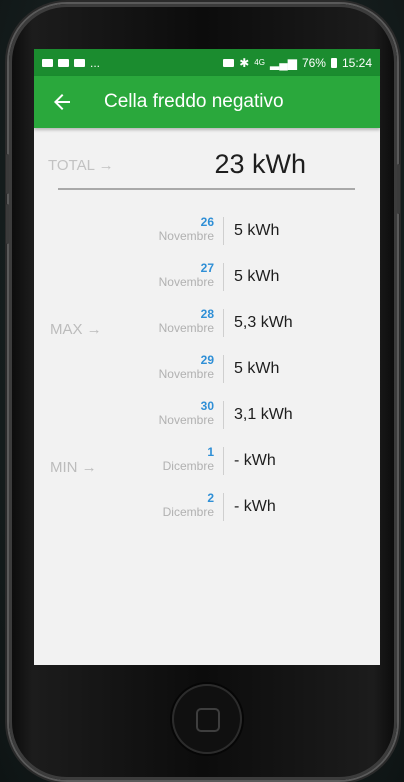 The width and height of the screenshot is (404, 782). Describe the element at coordinates (244, 62) in the screenshot. I see `bluetooth-icon: ✱` at that location.